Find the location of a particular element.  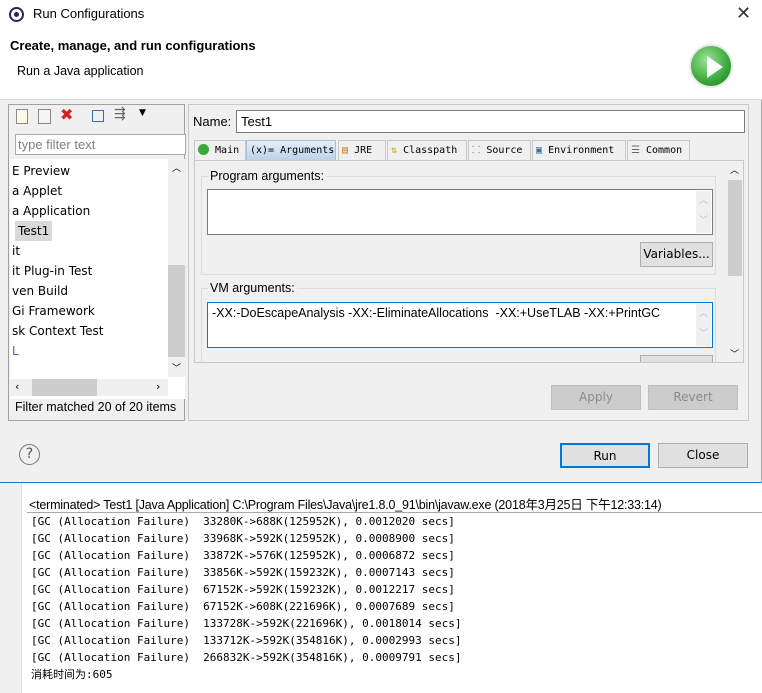

source-tab-icon: ⸬ is located at coordinates (476, 150).